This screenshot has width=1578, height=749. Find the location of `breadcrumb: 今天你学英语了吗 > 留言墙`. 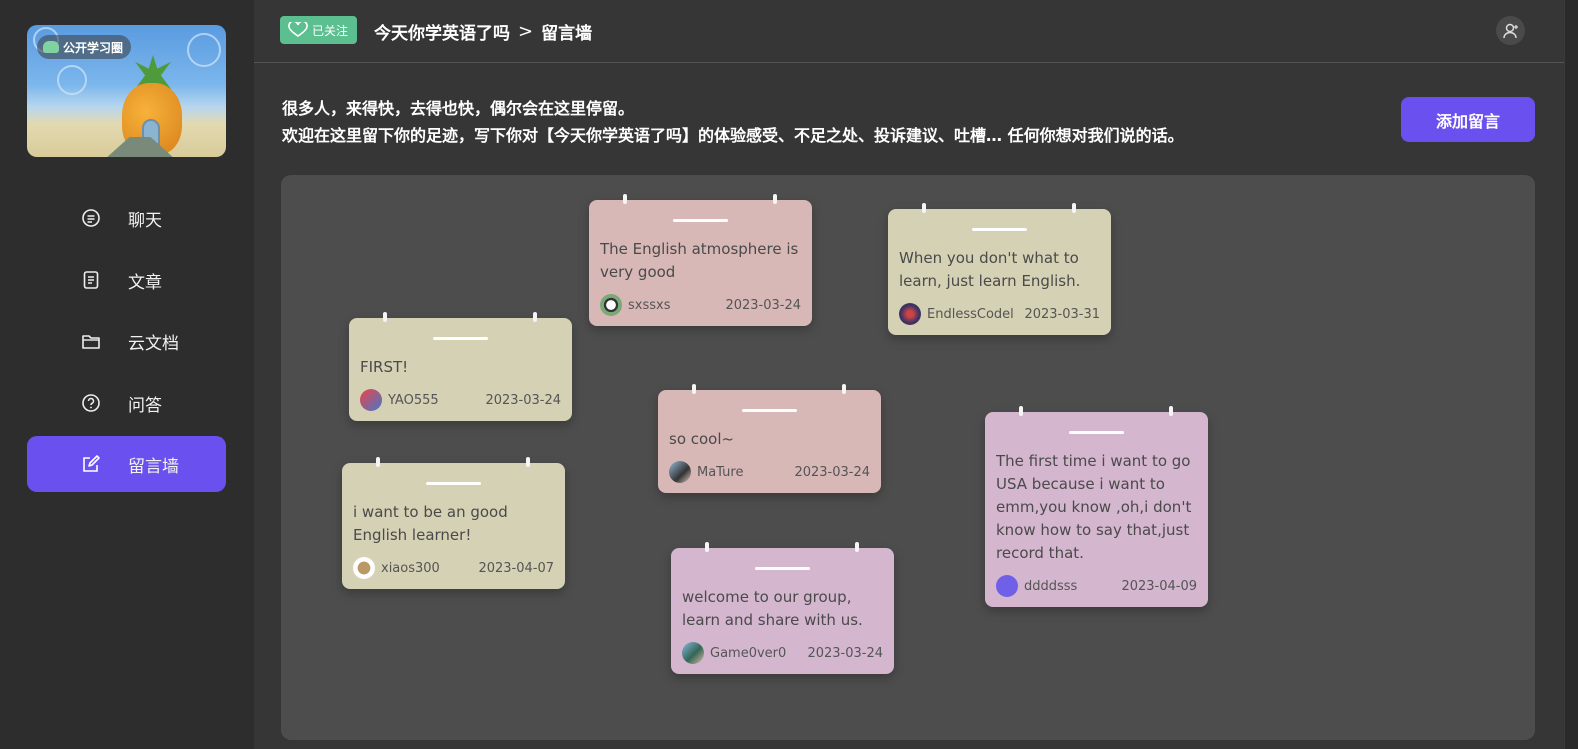

breadcrumb: 今天你学英语了吗 > 留言墙 is located at coordinates (483, 31).